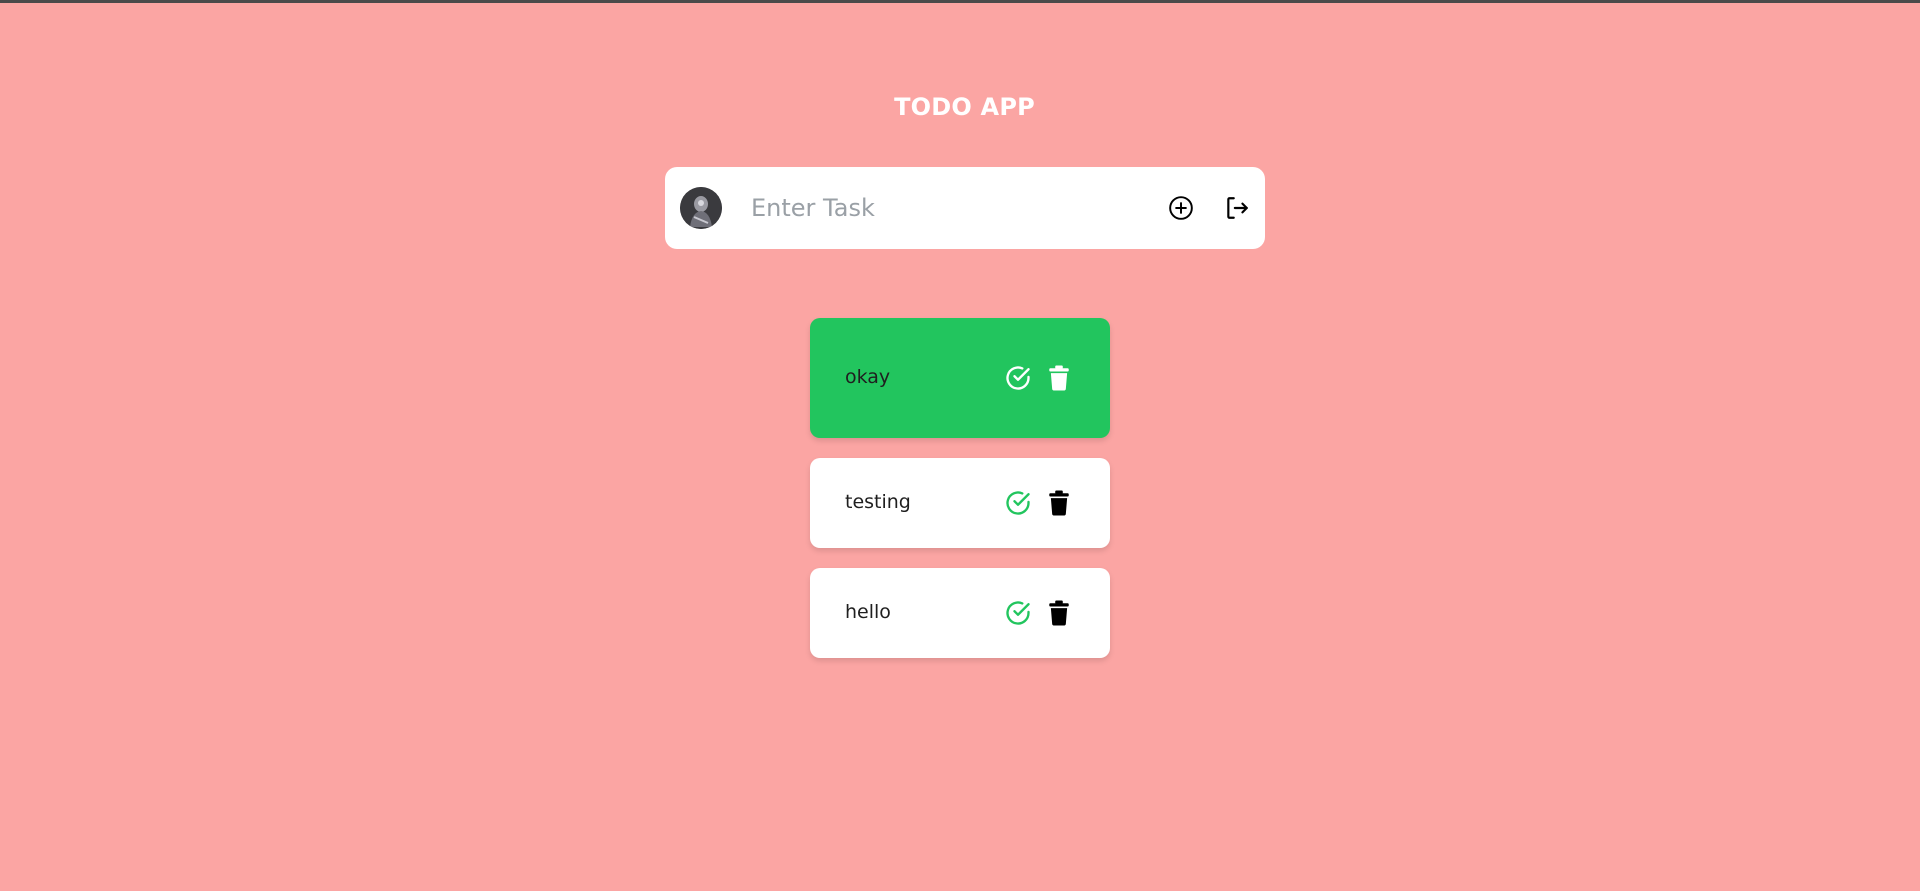 The width and height of the screenshot is (1920, 891). What do you see at coordinates (878, 502) in the screenshot?
I see `todo-text: testing` at bounding box center [878, 502].